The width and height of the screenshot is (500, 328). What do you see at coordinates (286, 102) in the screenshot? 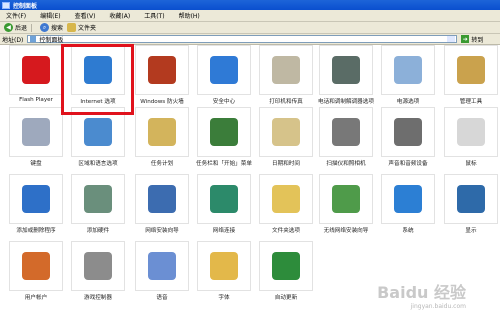
I see `item-label: 打印机和传真` at bounding box center [286, 102].